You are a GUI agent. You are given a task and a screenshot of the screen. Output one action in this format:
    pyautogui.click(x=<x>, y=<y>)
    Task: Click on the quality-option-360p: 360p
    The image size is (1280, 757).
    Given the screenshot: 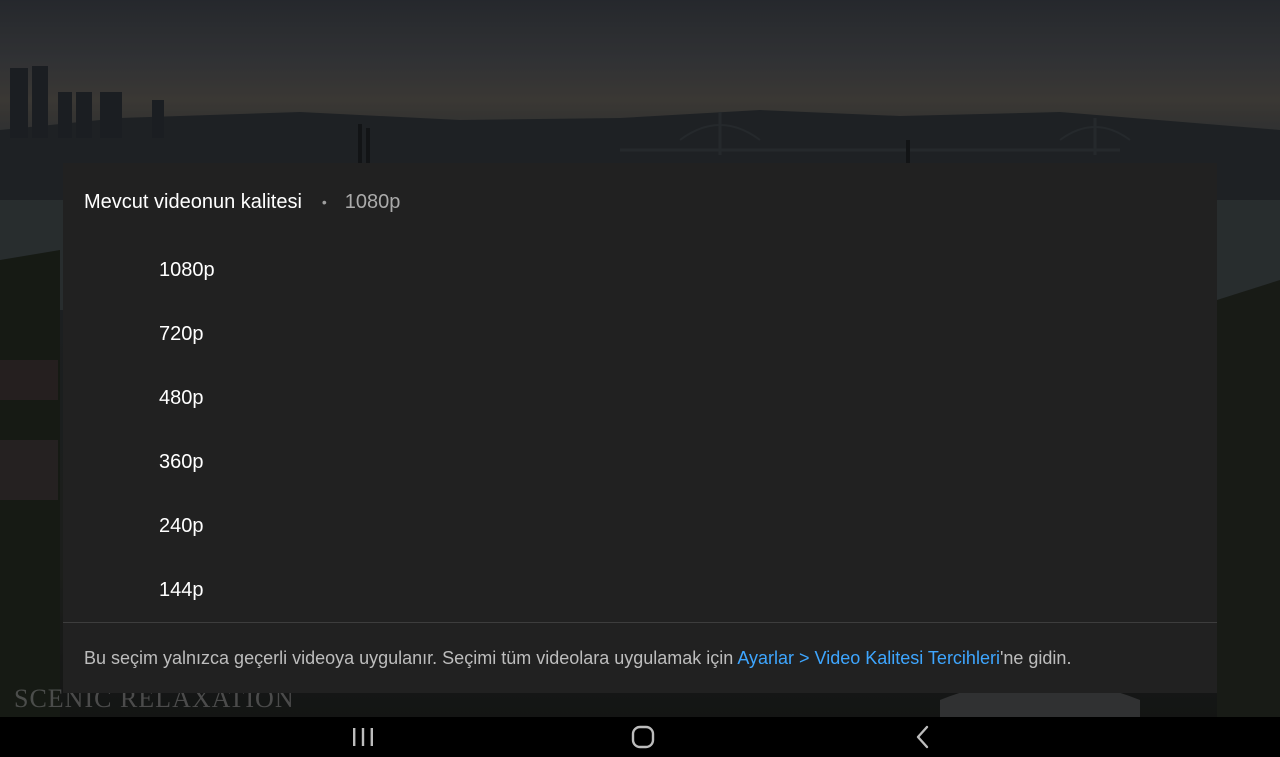 What is the action you would take?
    pyautogui.click(x=640, y=462)
    